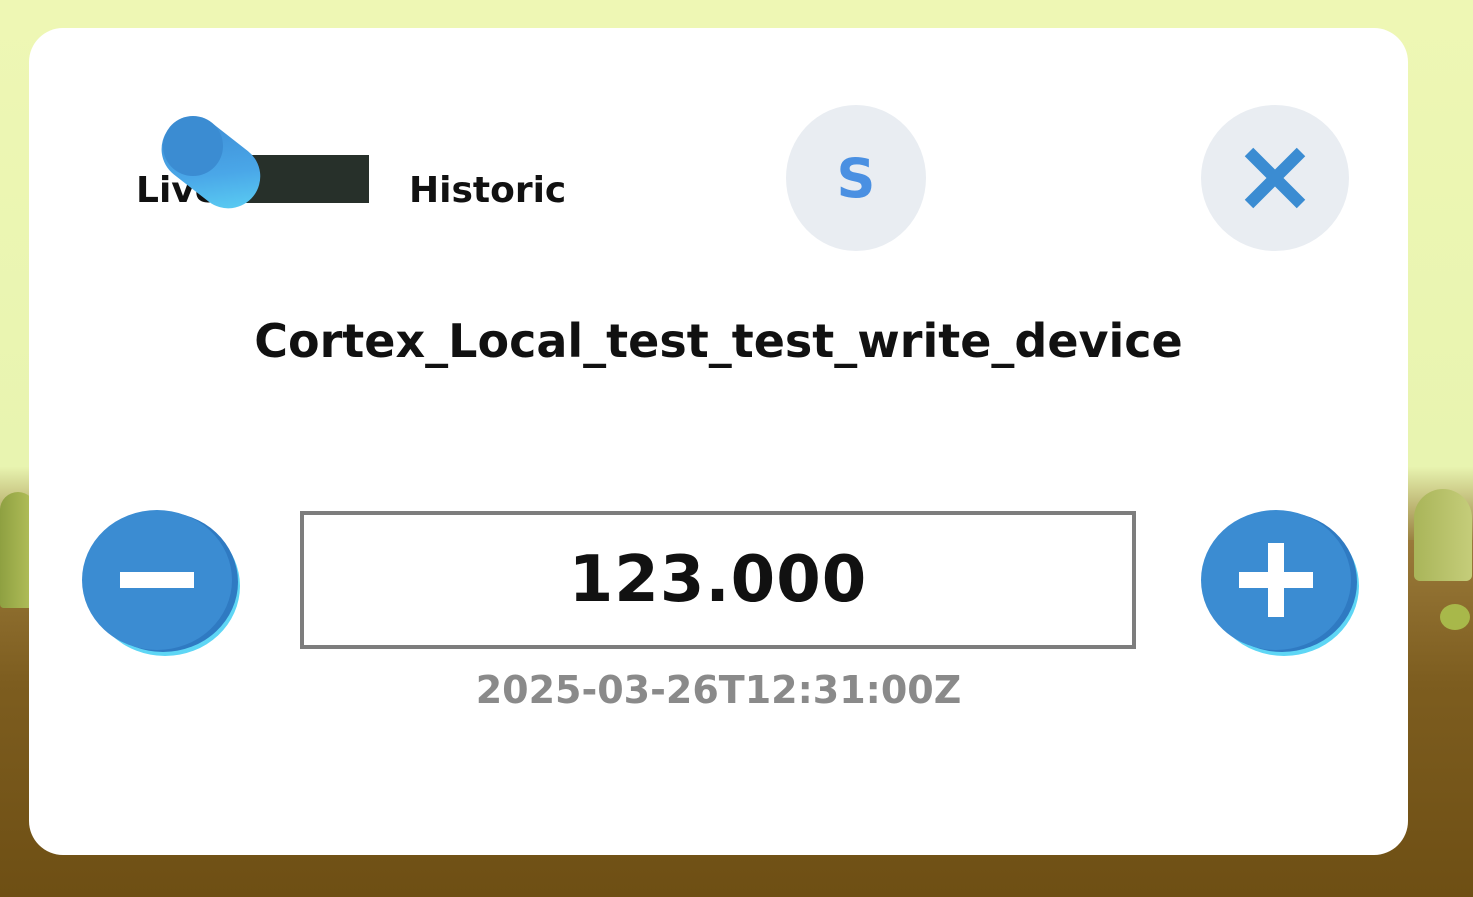 The height and width of the screenshot is (897, 1473). Describe the element at coordinates (488, 190) in the screenshot. I see `toggle-label-historic: Historic` at that location.